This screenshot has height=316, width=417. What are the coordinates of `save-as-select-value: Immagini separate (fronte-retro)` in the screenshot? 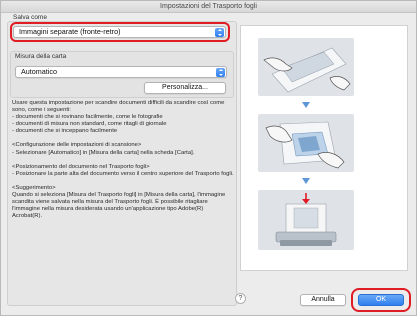 It's located at (70, 31).